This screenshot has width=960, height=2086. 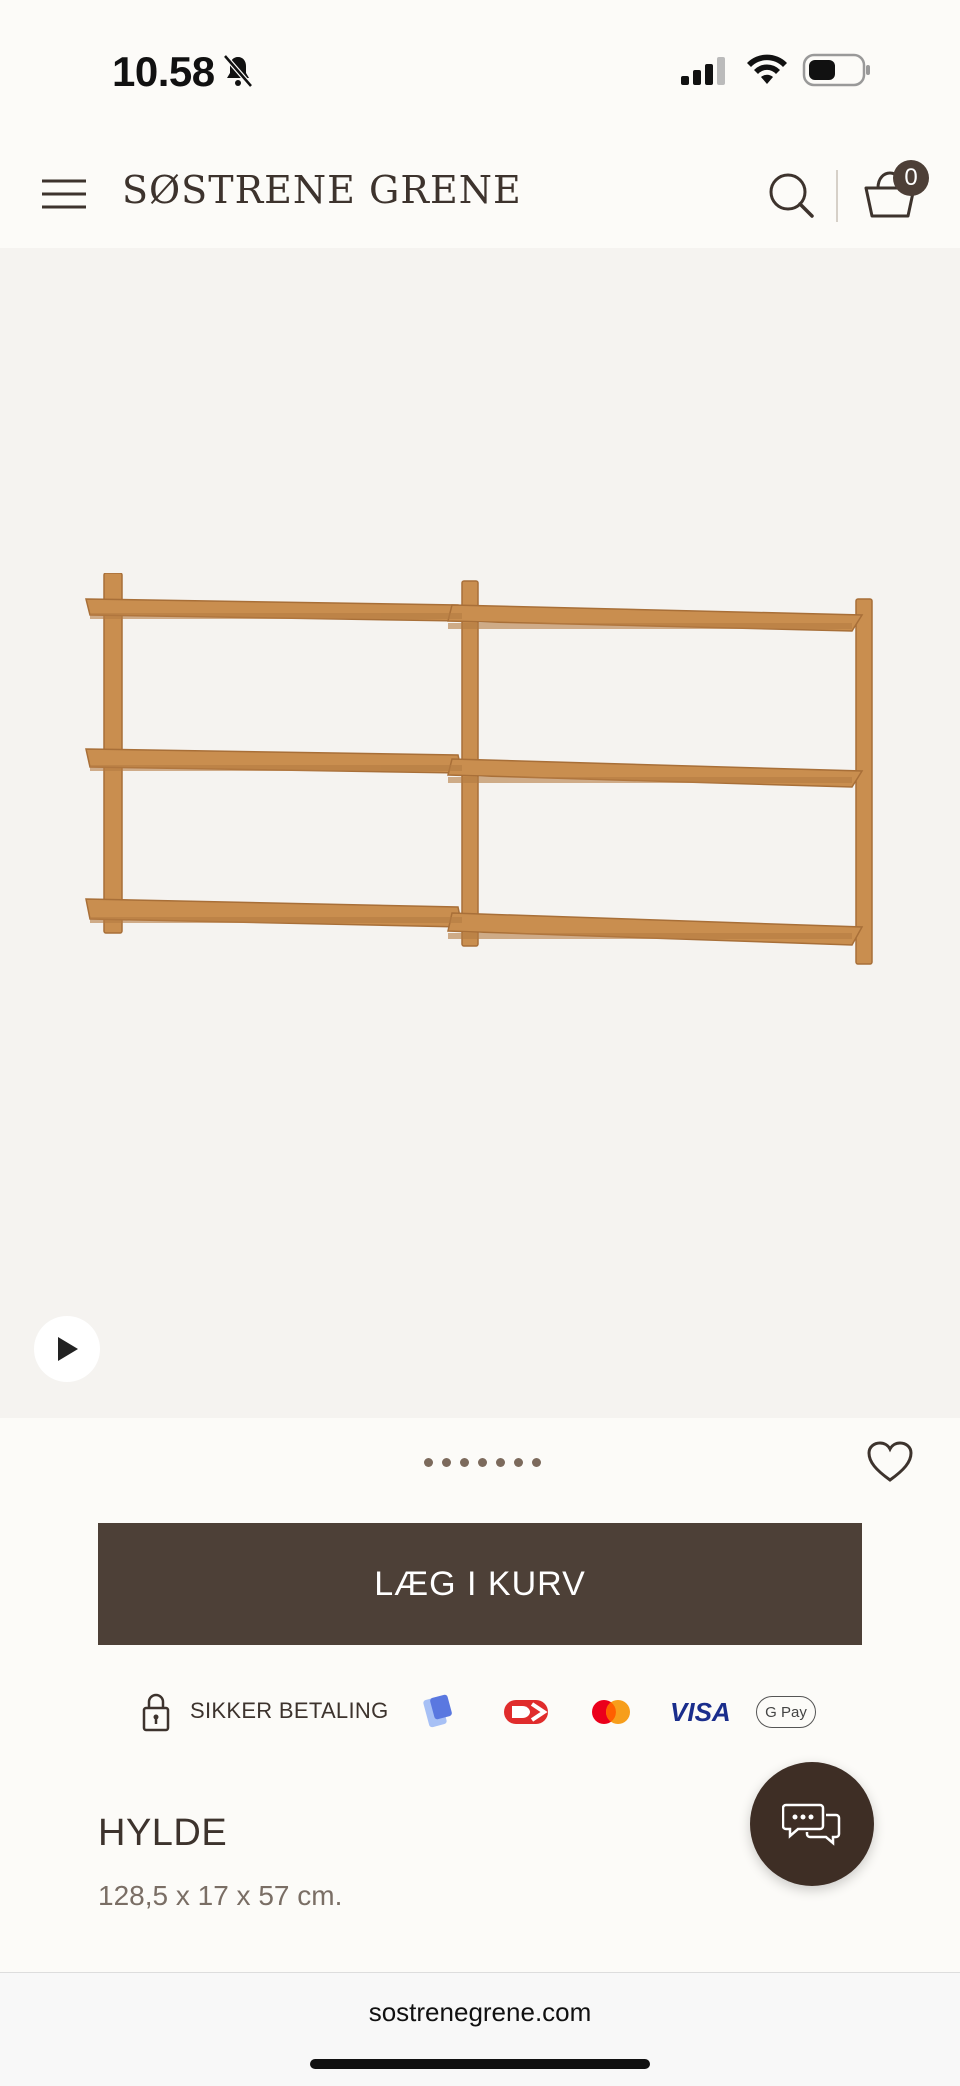 What do you see at coordinates (163, 1833) in the screenshot?
I see `product-title: HYLDE` at bounding box center [163, 1833].